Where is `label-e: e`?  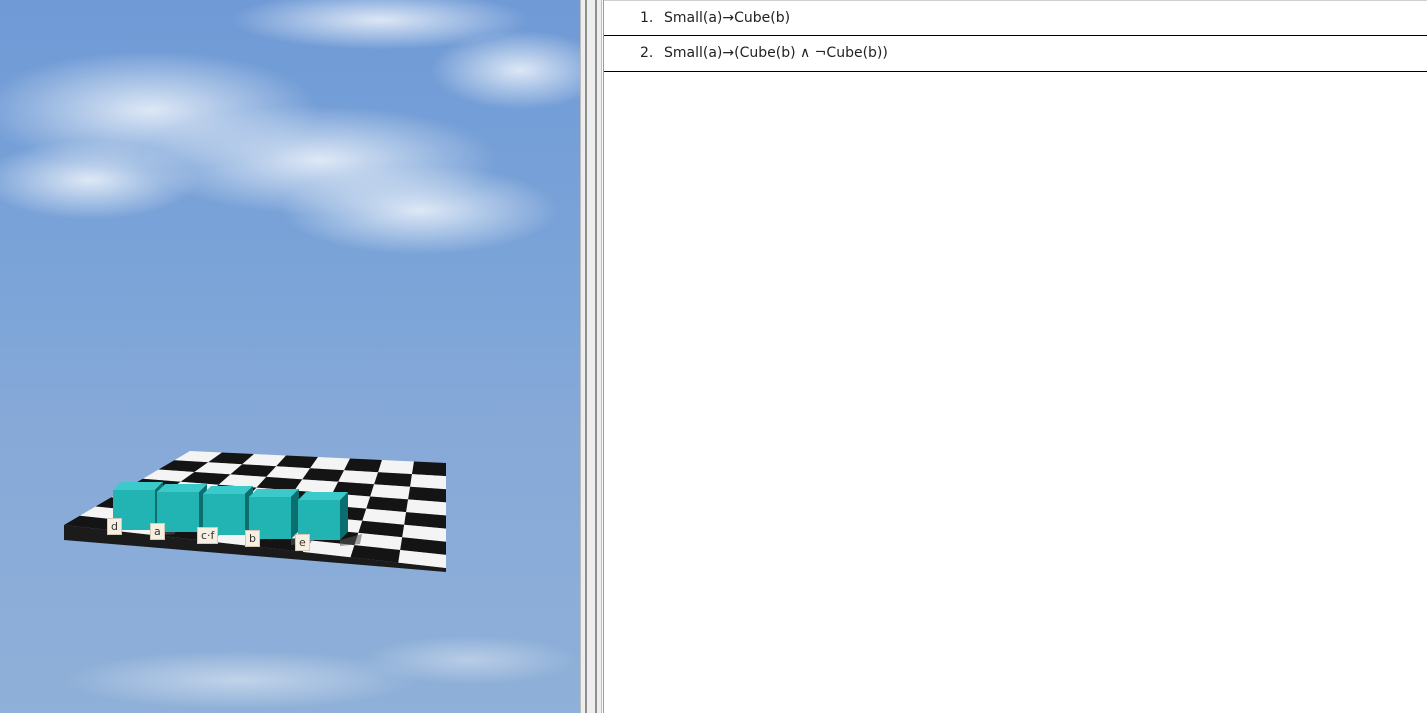
label-e: e is located at coordinates (302, 542).